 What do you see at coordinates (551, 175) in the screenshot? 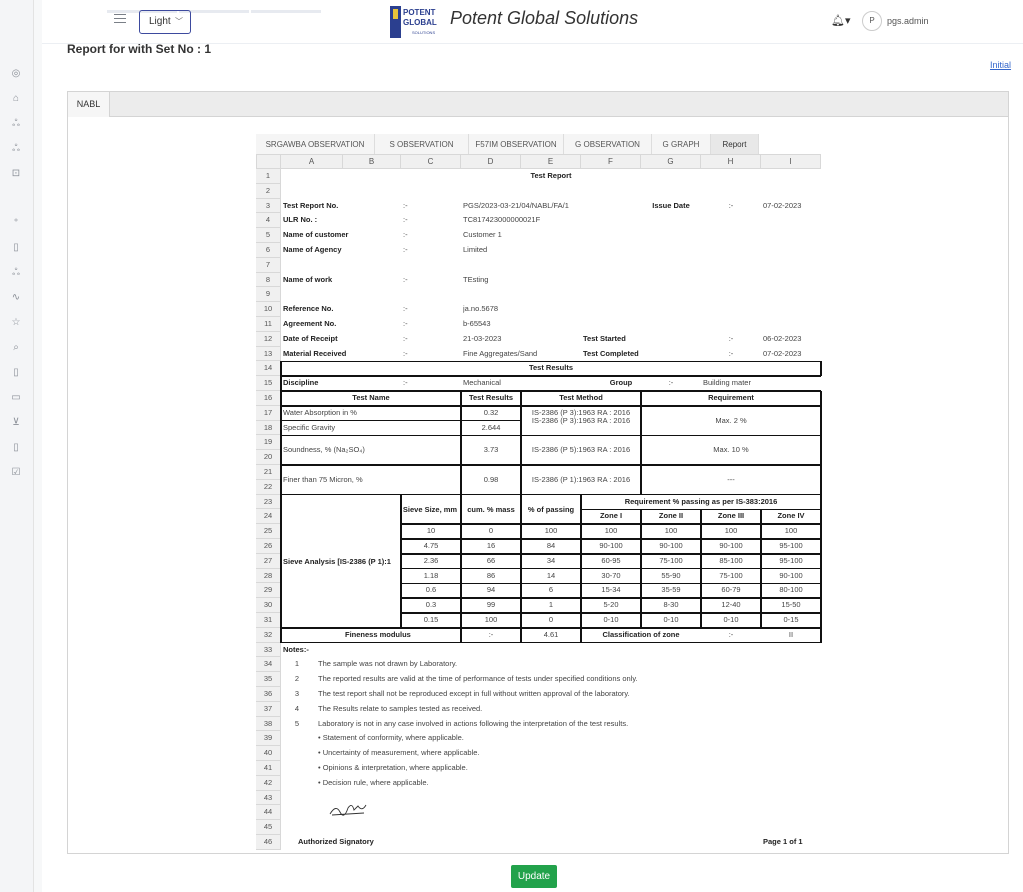
I see `report-title: Test Report` at bounding box center [551, 175].